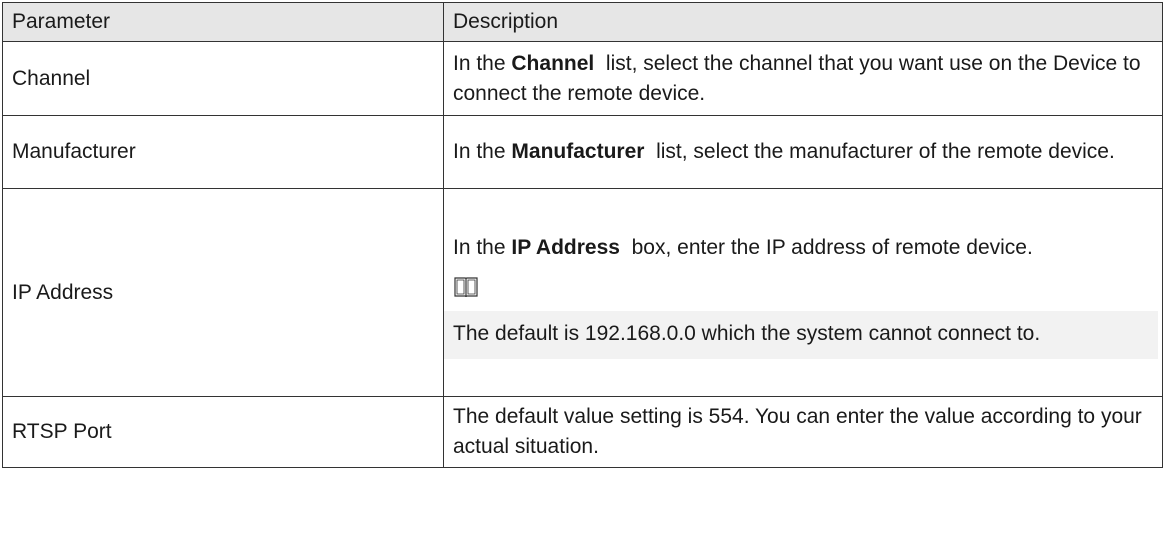  I want to click on header-description: Description, so click(803, 22).